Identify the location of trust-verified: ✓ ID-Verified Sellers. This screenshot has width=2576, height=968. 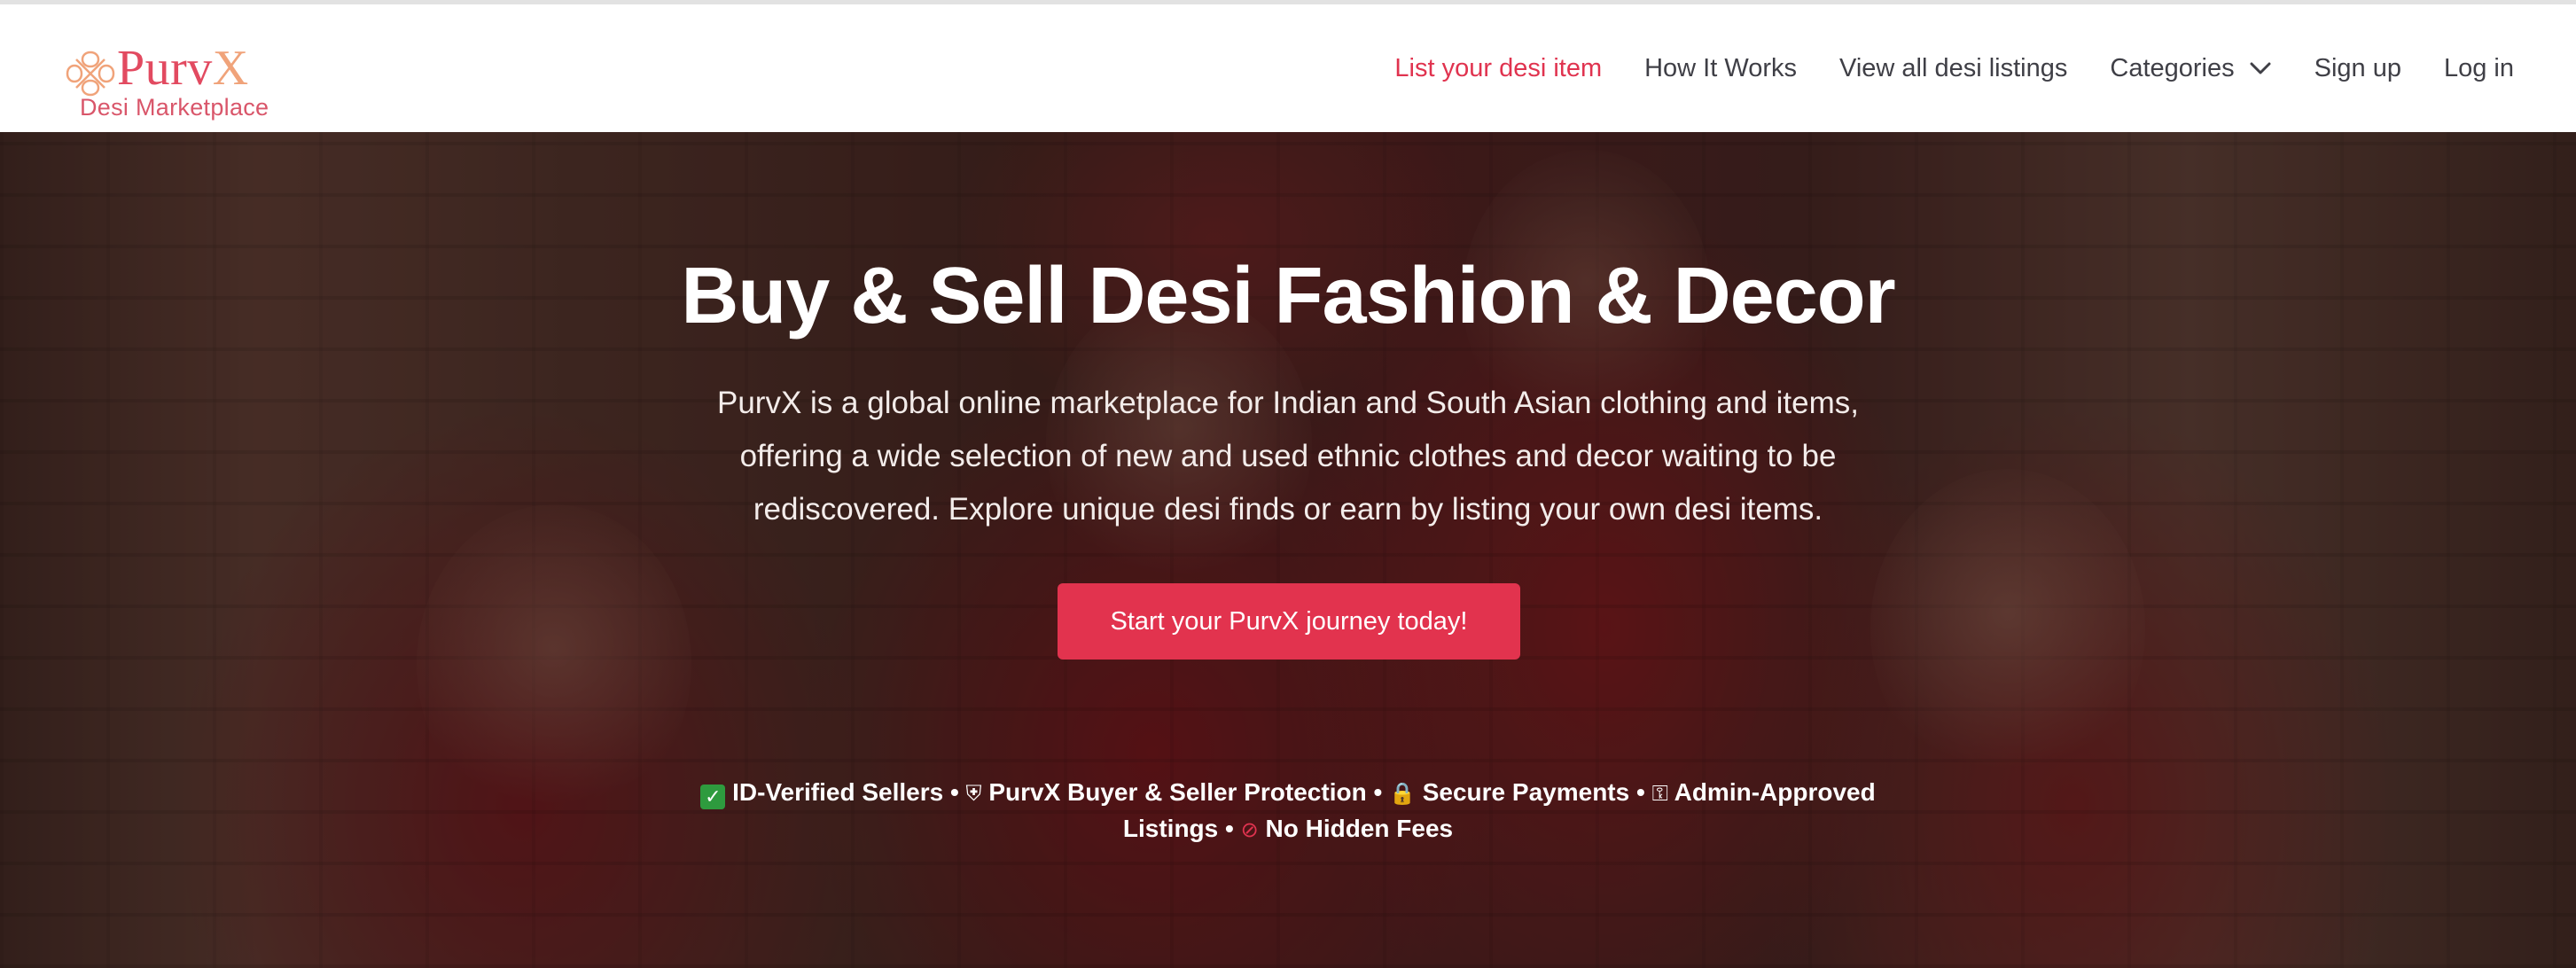
(821, 793).